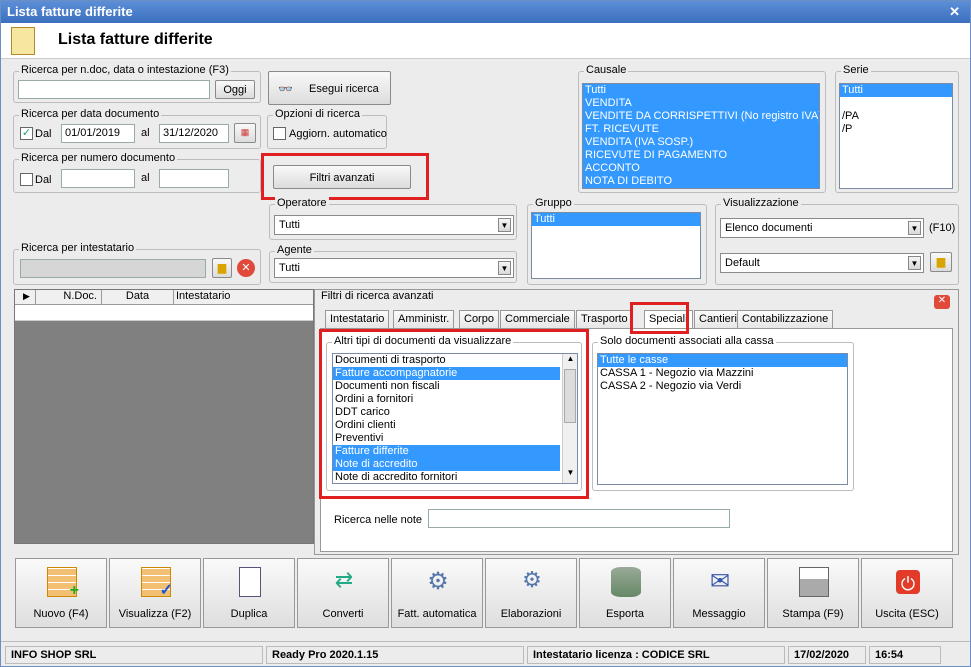 The height and width of the screenshot is (667, 971). I want to click on clear-icon: ✕, so click(246, 268).